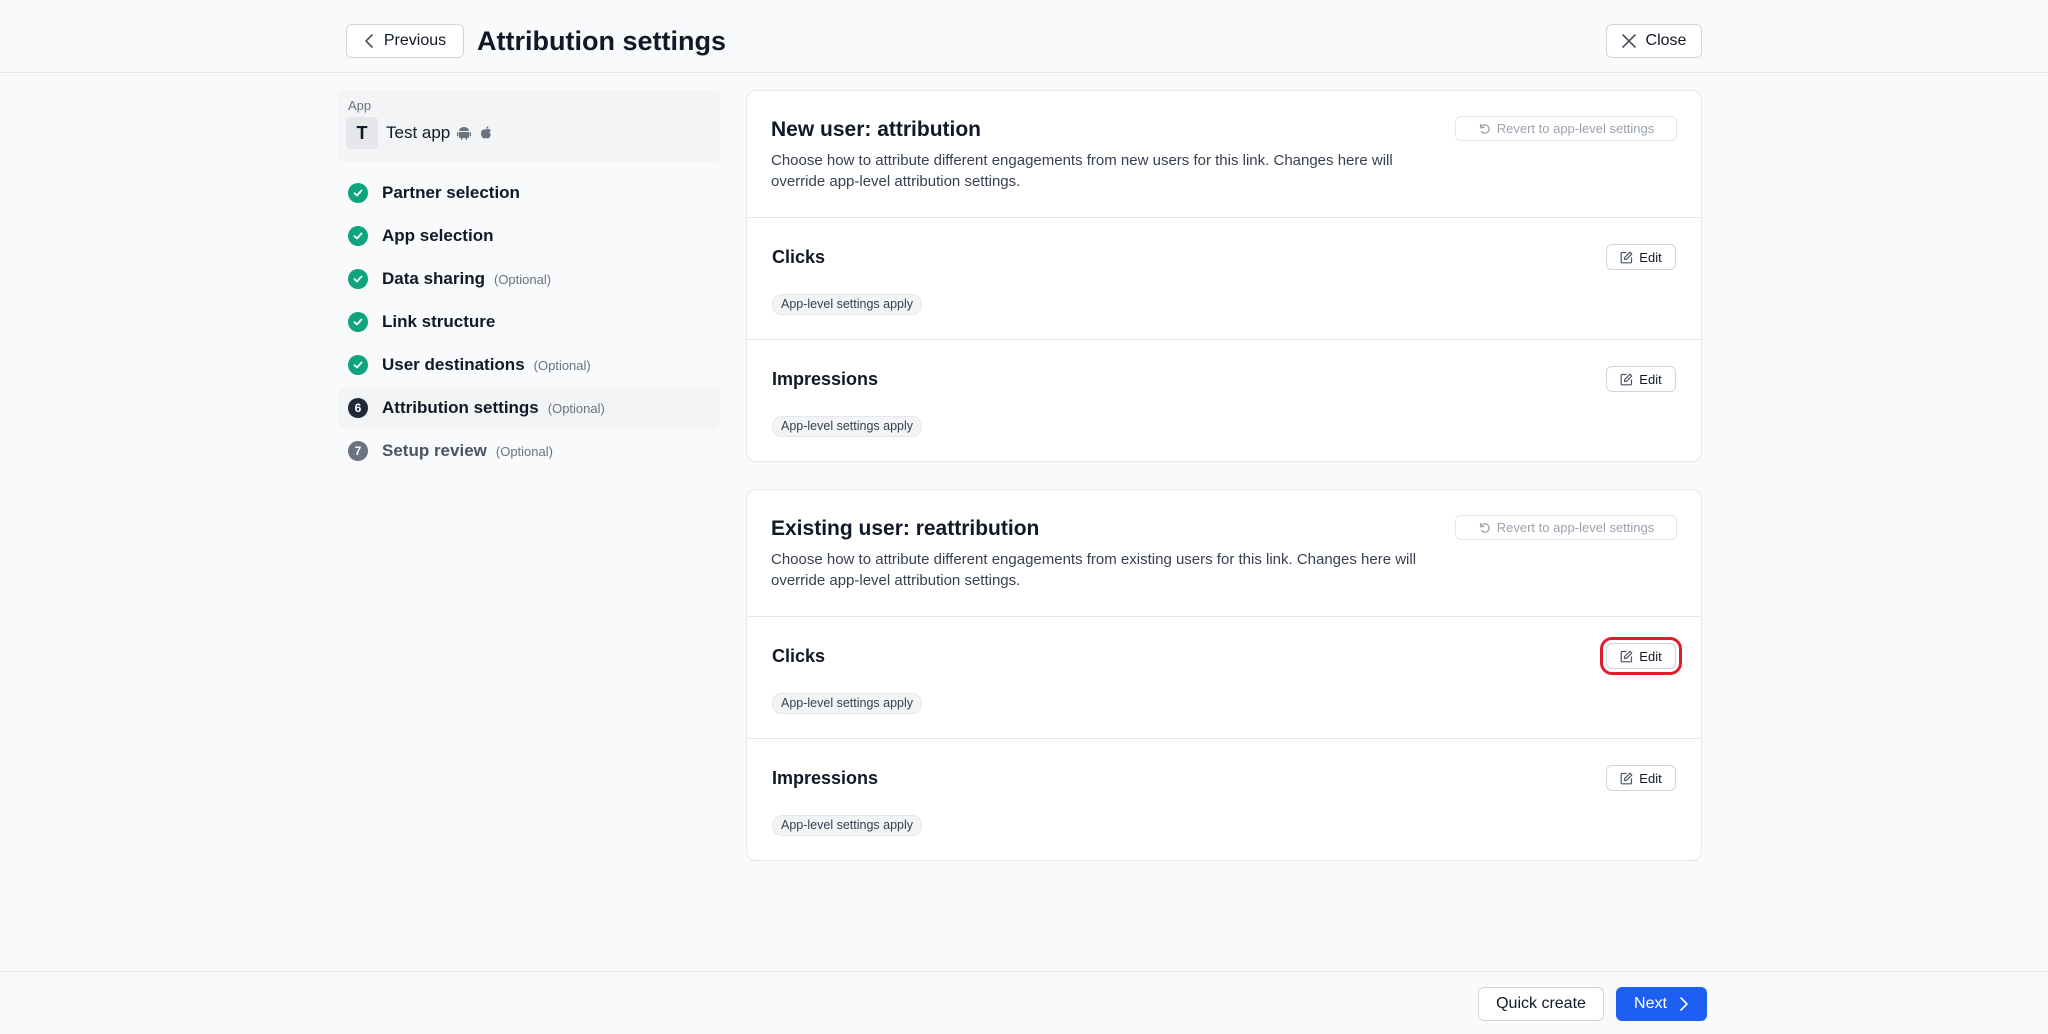 Image resolution: width=2048 pixels, height=1034 pixels. I want to click on chevron-left-icon, so click(369, 41).